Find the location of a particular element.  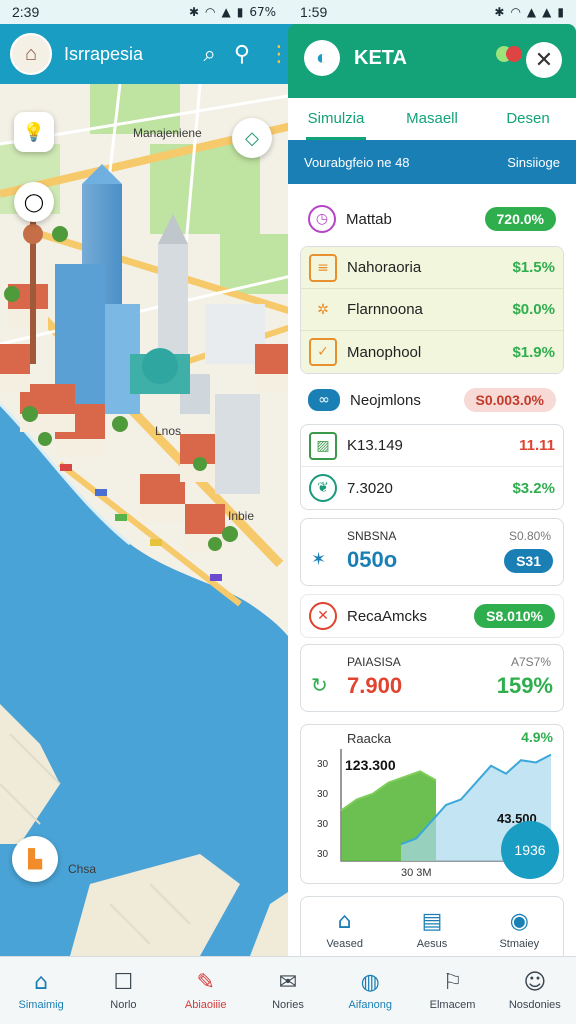

row-value: $0.0% is located at coordinates (533, 309).